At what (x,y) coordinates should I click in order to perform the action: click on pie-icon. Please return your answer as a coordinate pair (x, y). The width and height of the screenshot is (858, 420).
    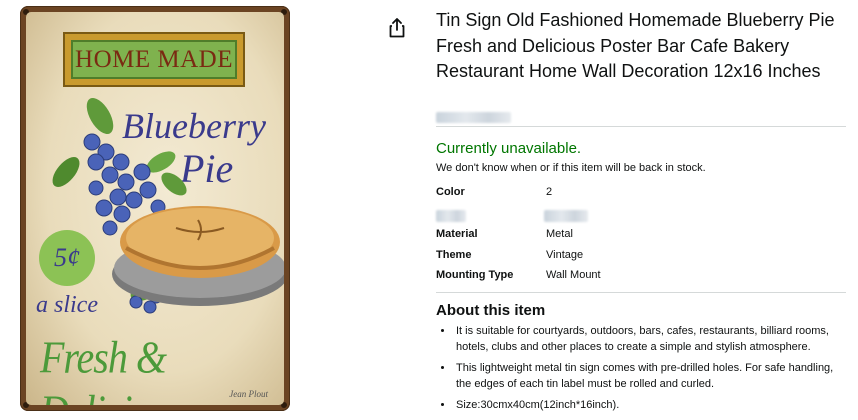
    Looking at the image, I should click on (198, 256).